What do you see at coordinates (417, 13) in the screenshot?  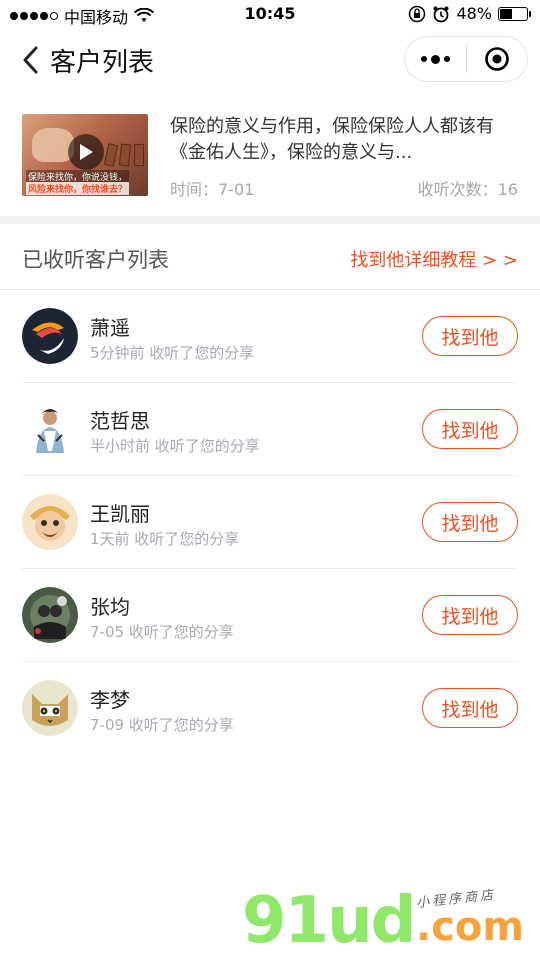 I see `orientation-lock-icon` at bounding box center [417, 13].